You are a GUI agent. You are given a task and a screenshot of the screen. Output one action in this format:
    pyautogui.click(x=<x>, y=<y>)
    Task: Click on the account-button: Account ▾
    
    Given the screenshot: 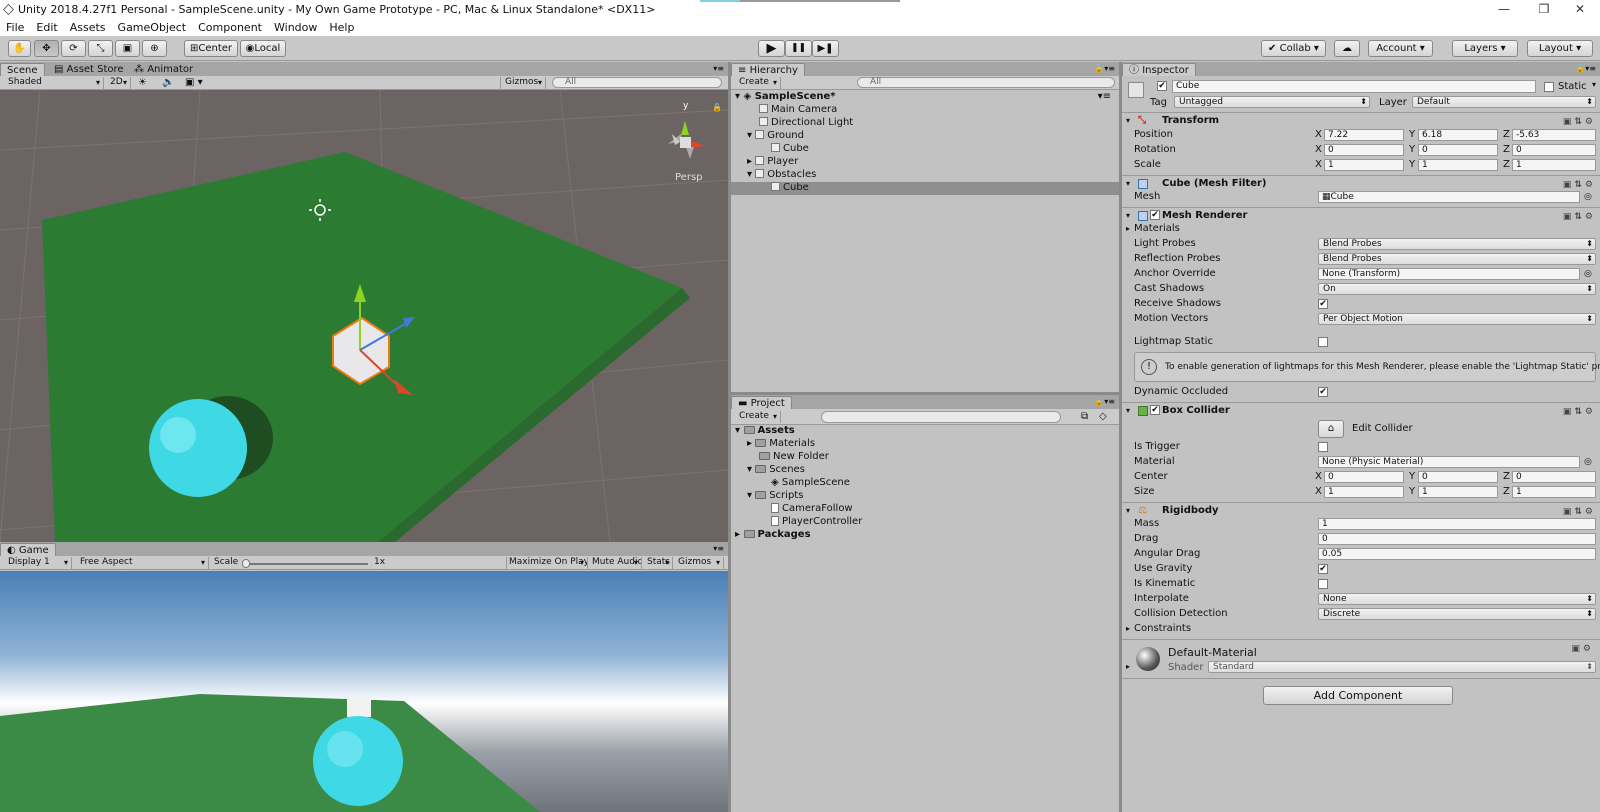 What is the action you would take?
    pyautogui.click(x=1400, y=48)
    